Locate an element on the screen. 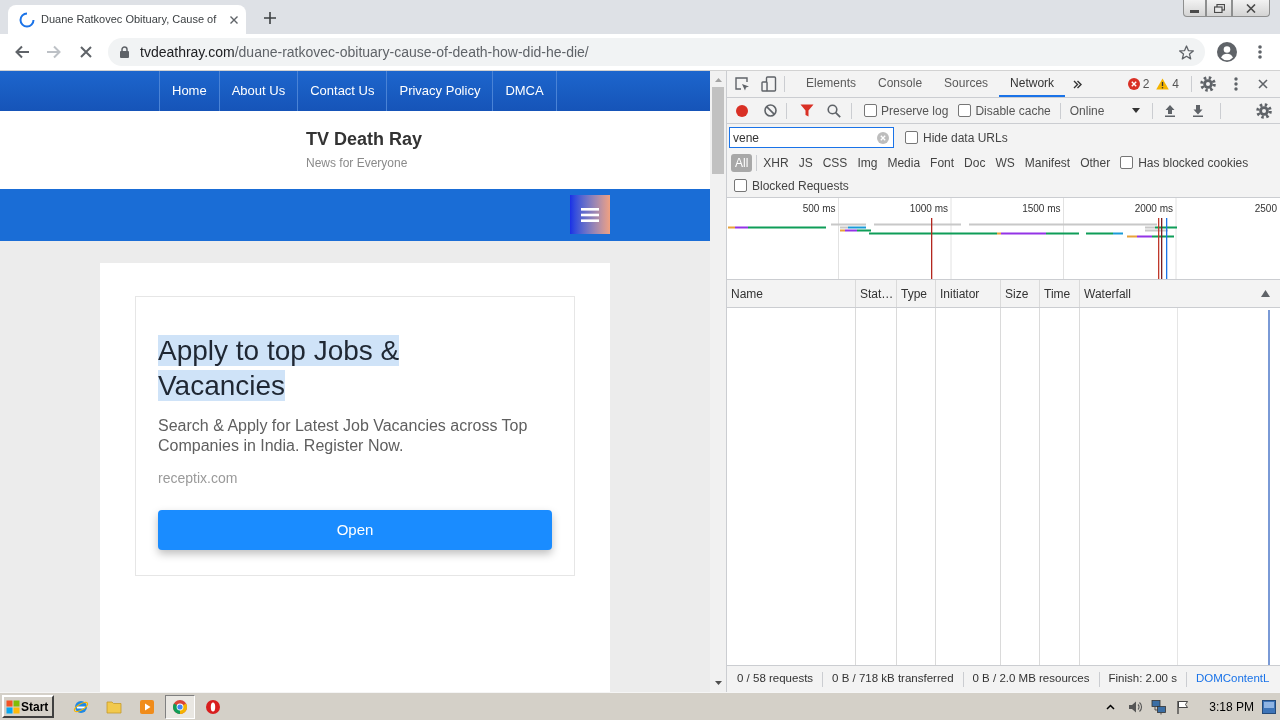 The height and width of the screenshot is (720, 1280). tick-label: 2500 is located at coordinates (1265, 209).